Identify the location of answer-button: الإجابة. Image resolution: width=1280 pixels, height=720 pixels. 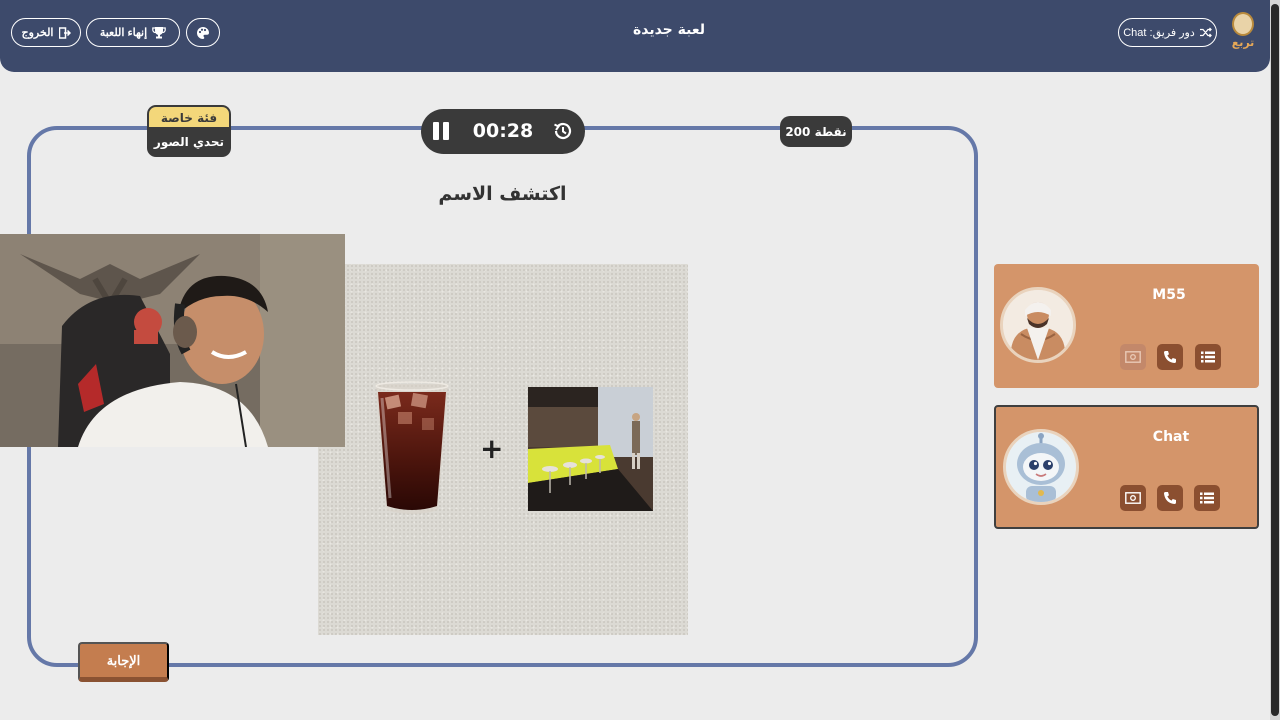
(123, 662).